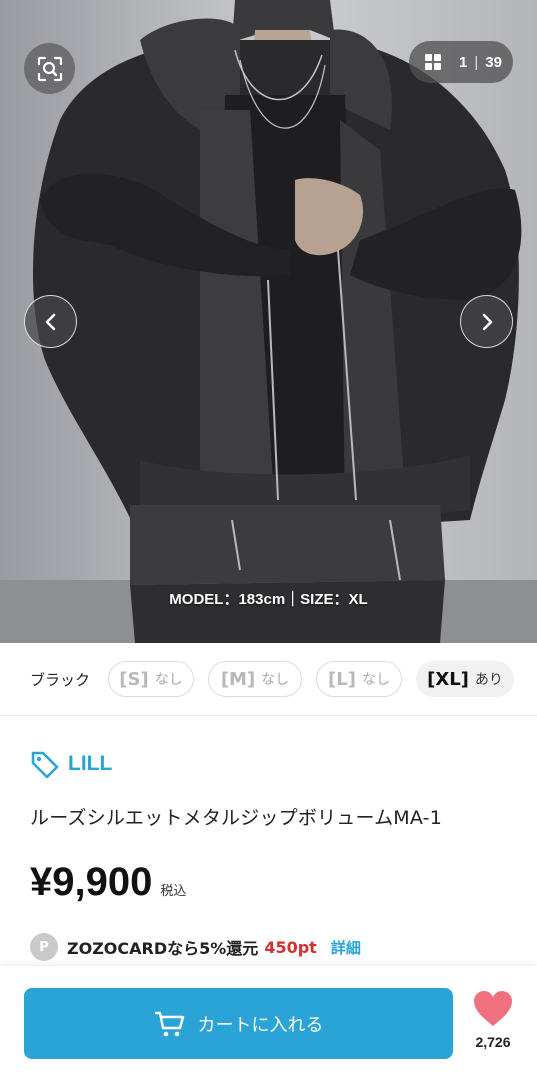 Image resolution: width=537 pixels, height=1080 pixels. Describe the element at coordinates (91, 882) in the screenshot. I see `price-amount: ¥9,900` at that location.